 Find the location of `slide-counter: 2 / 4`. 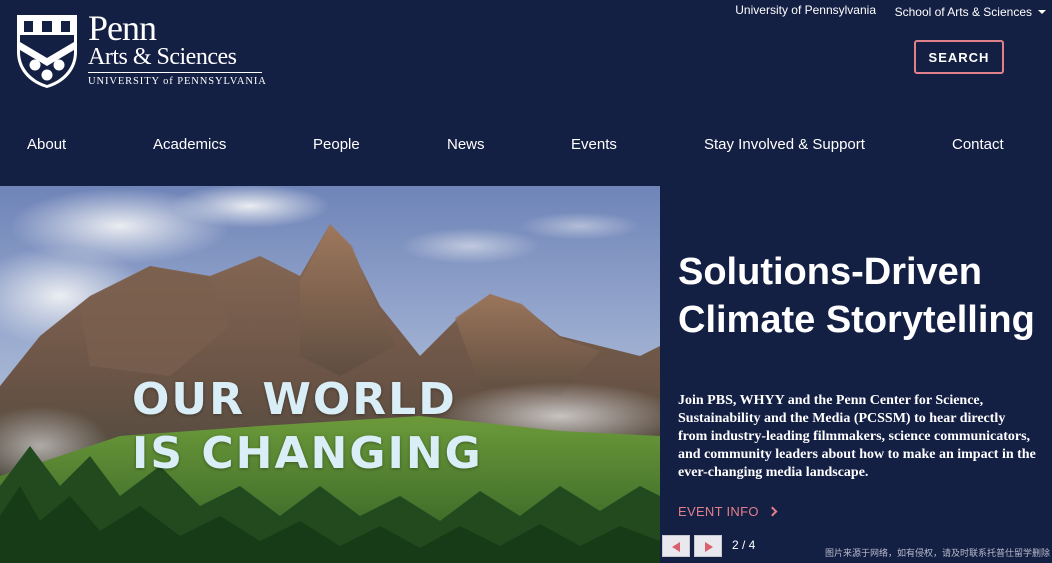

slide-counter: 2 / 4 is located at coordinates (744, 545).